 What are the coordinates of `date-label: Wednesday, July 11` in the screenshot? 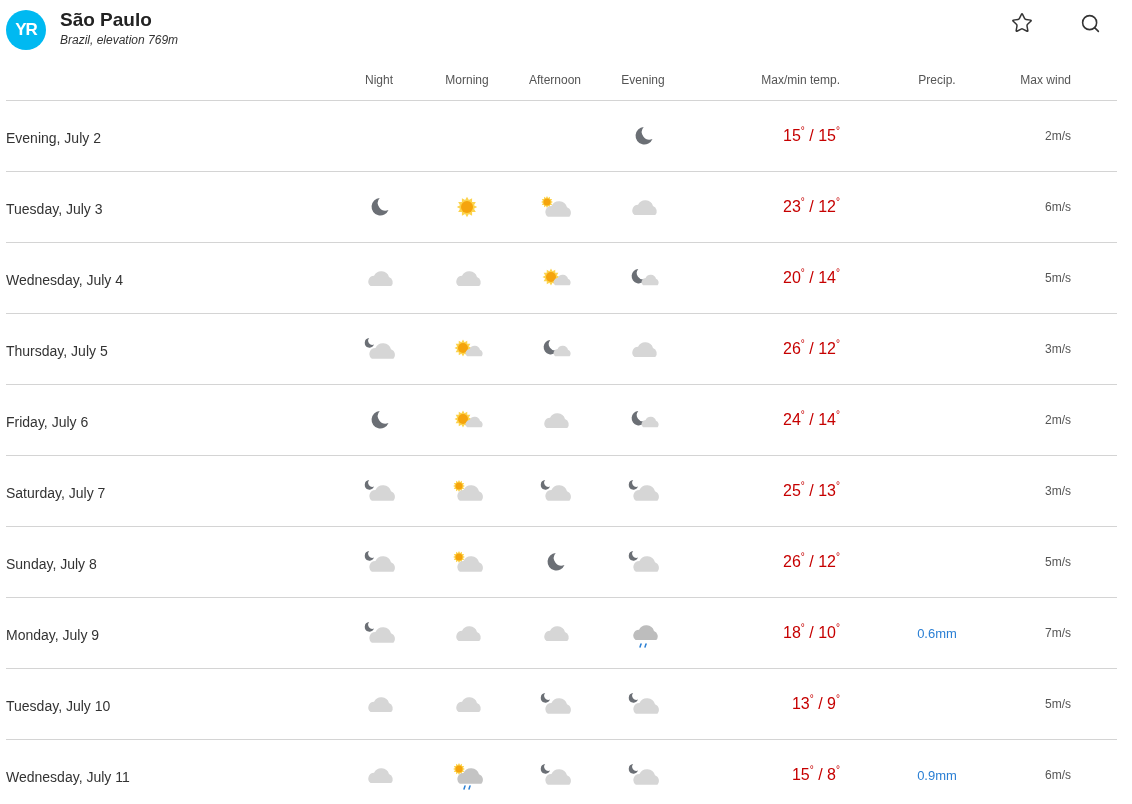 It's located at (68, 777).